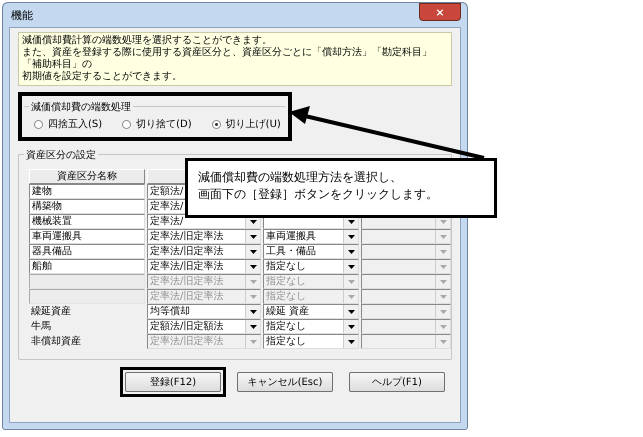 This screenshot has width=643, height=437. I want to click on dropdown: 車両運搬具, so click(311, 236).